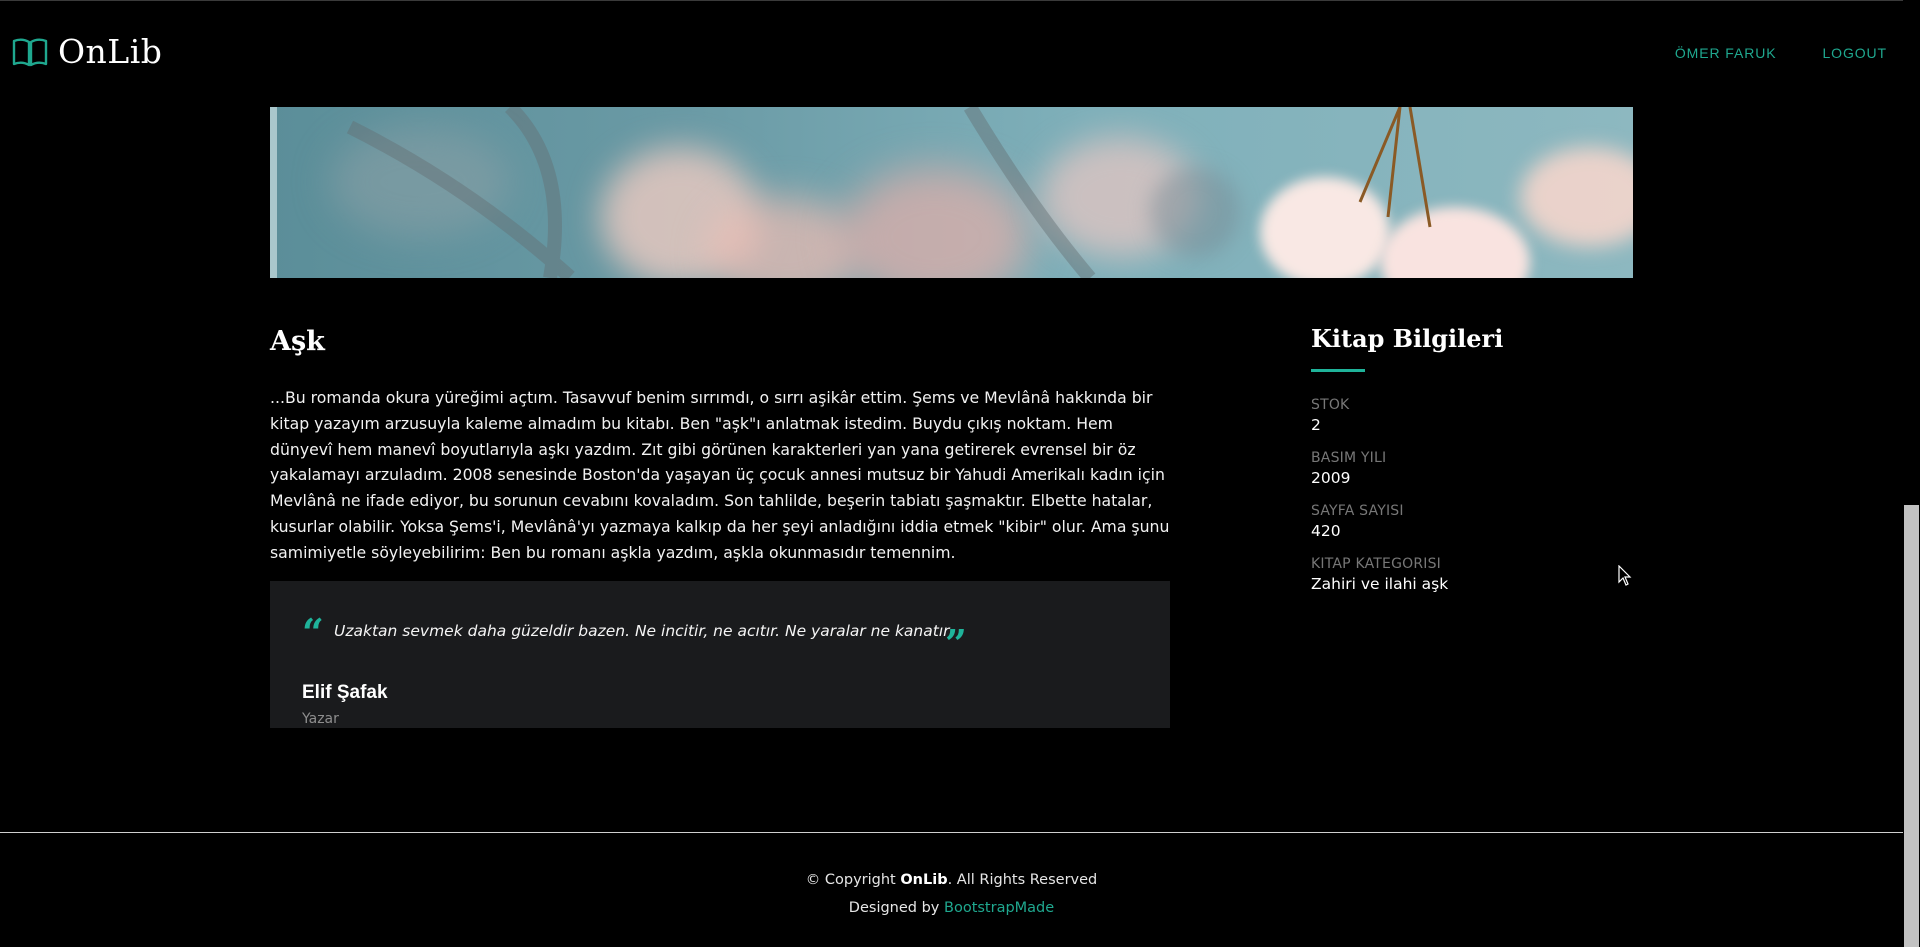 Image resolution: width=1920 pixels, height=947 pixels. Describe the element at coordinates (1380, 584) in the screenshot. I see `info-value: Zahiri ve ilahi aşk` at that location.